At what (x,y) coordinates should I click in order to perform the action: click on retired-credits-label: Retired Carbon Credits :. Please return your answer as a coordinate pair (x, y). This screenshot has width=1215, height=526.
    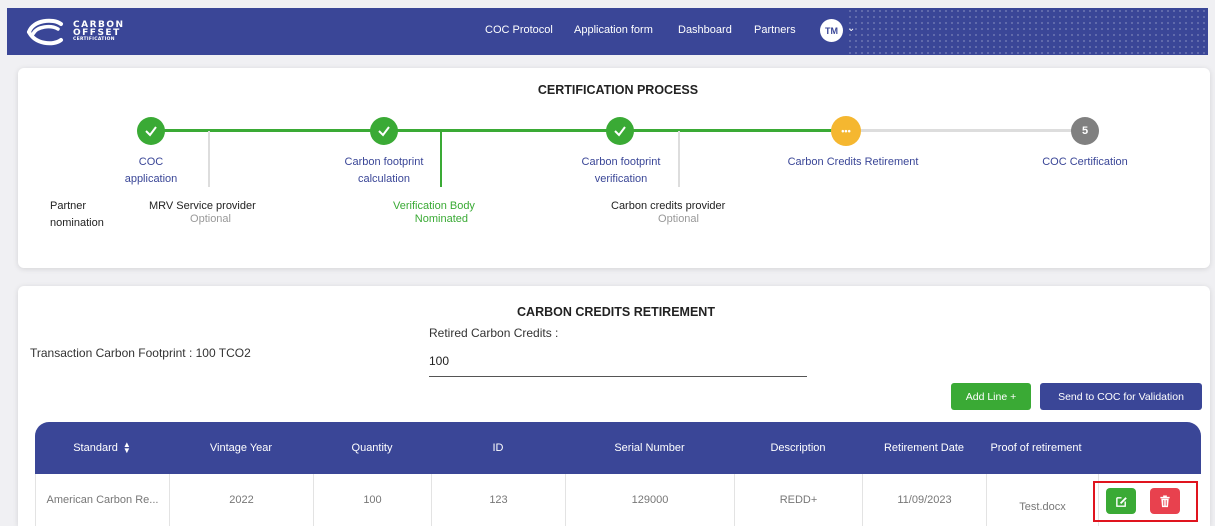
    Looking at the image, I should click on (494, 333).